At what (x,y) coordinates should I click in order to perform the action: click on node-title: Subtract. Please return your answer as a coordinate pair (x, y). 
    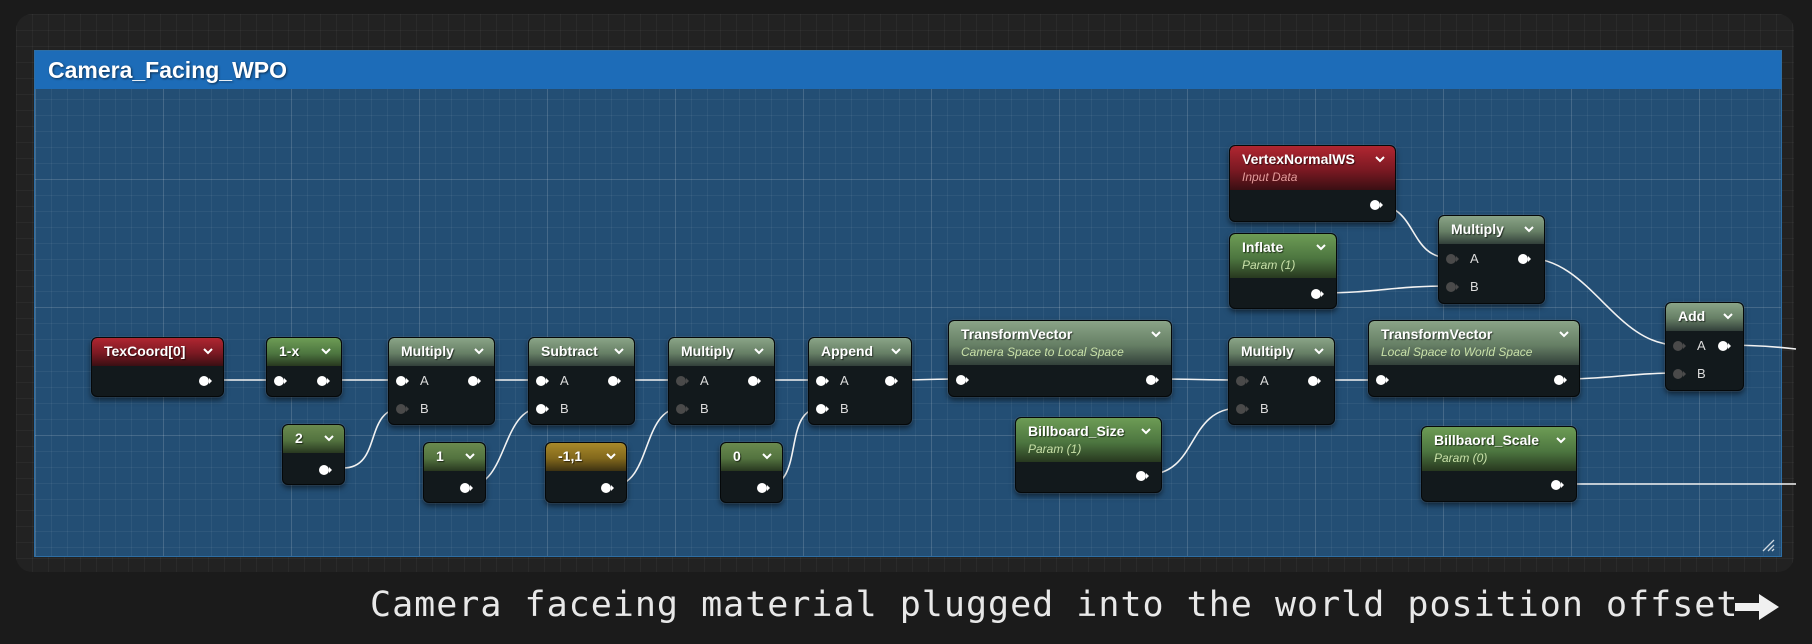
    Looking at the image, I should click on (569, 351).